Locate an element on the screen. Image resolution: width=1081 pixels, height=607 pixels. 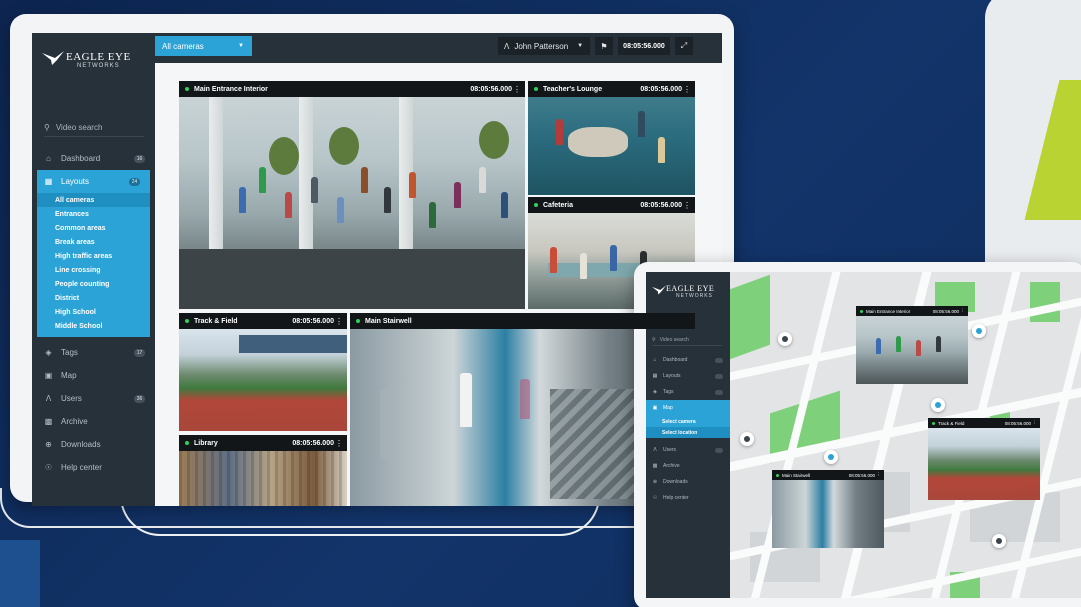
sidebar-item-layouts: ▦ Layouts is located at coordinates (688, 376).